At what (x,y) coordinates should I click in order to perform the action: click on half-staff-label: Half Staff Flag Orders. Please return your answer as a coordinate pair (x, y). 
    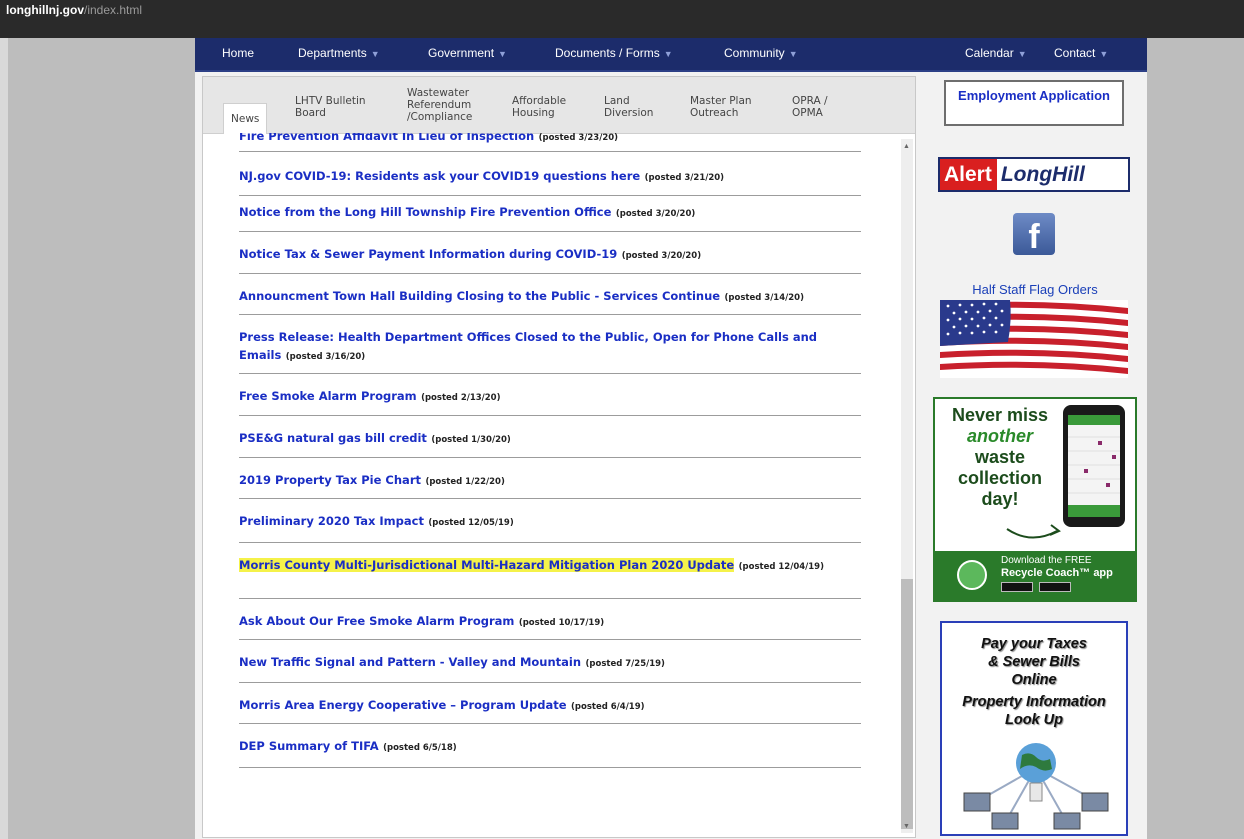
    Looking at the image, I should click on (1035, 289).